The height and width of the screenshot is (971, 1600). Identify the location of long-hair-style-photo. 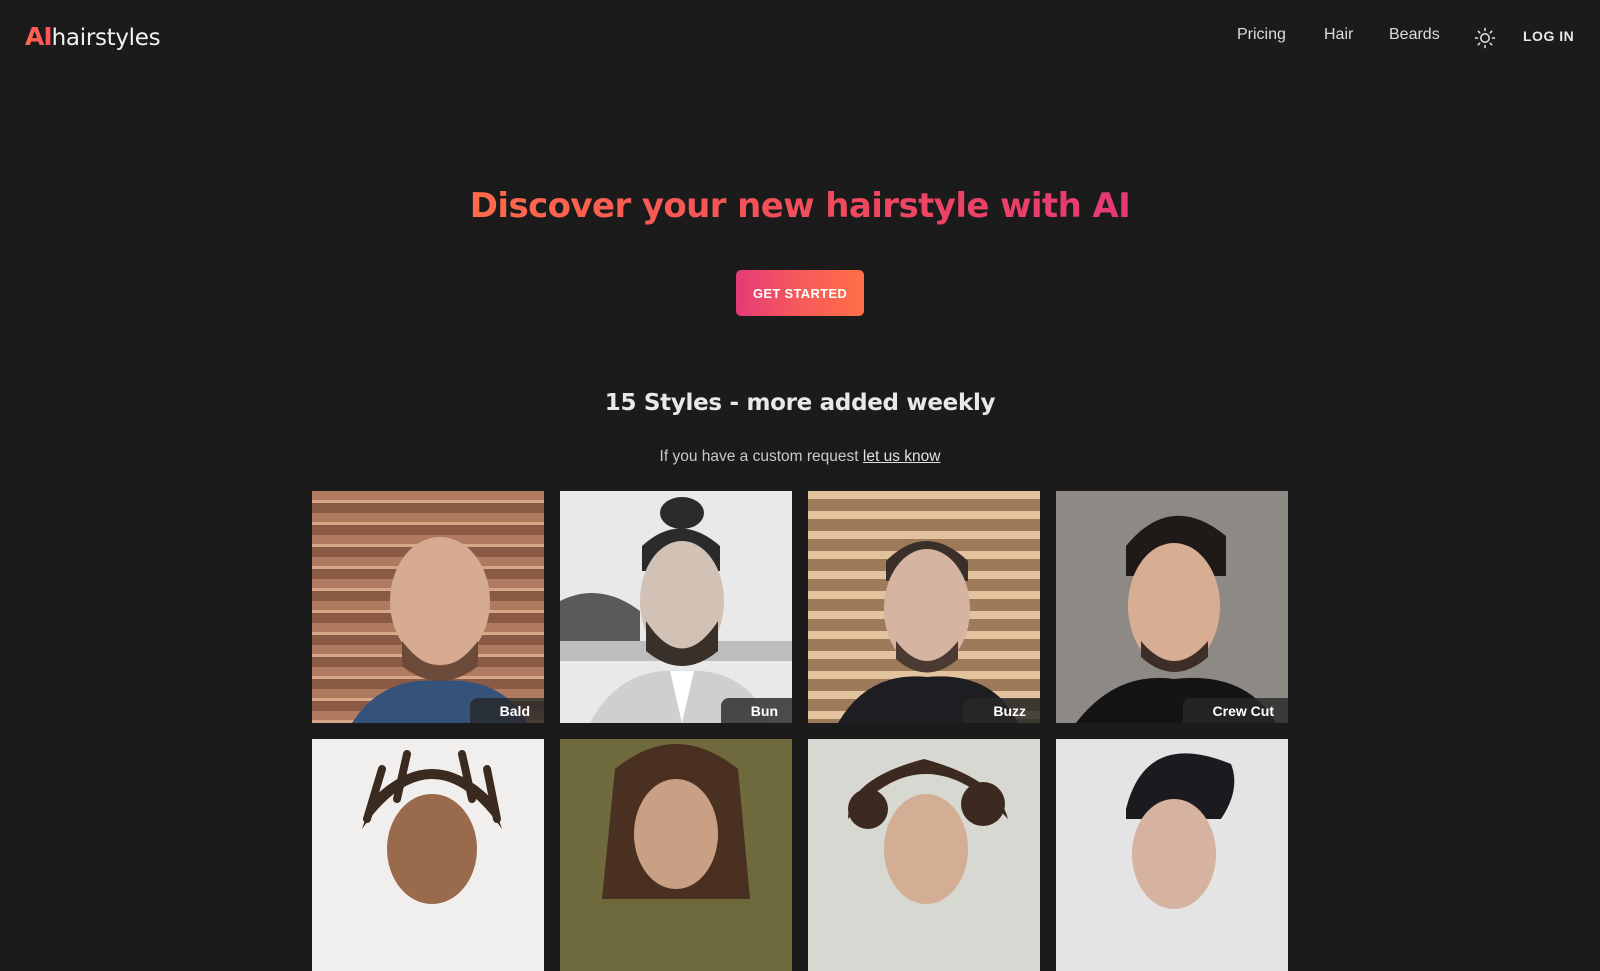
(676, 855).